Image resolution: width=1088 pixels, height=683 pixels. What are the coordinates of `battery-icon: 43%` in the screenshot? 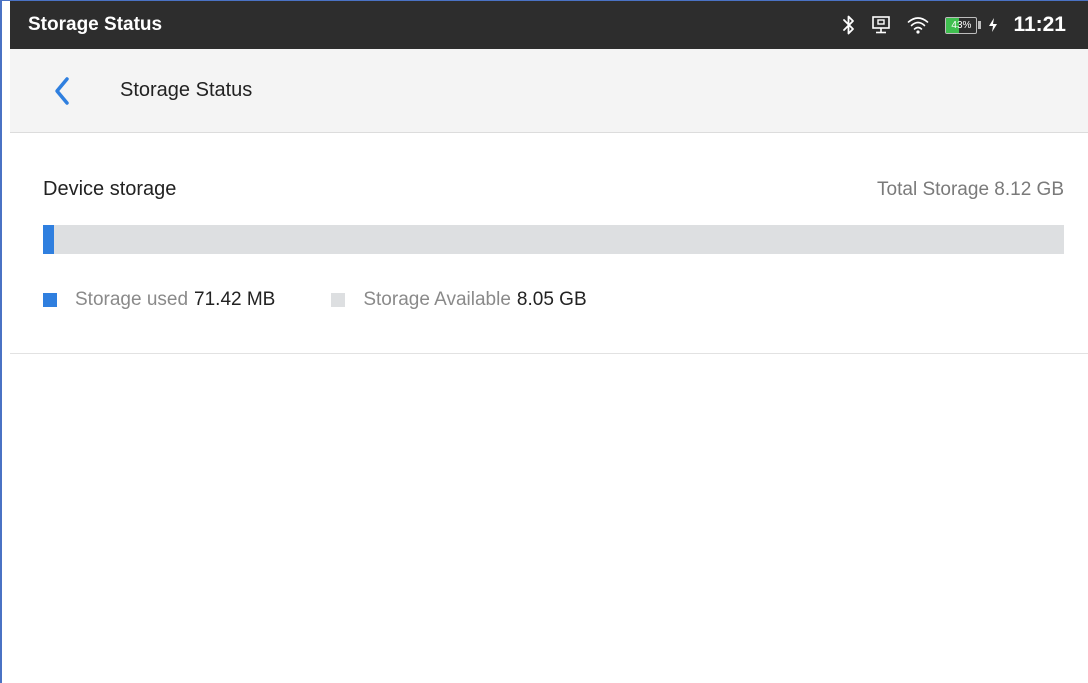 It's located at (963, 25).